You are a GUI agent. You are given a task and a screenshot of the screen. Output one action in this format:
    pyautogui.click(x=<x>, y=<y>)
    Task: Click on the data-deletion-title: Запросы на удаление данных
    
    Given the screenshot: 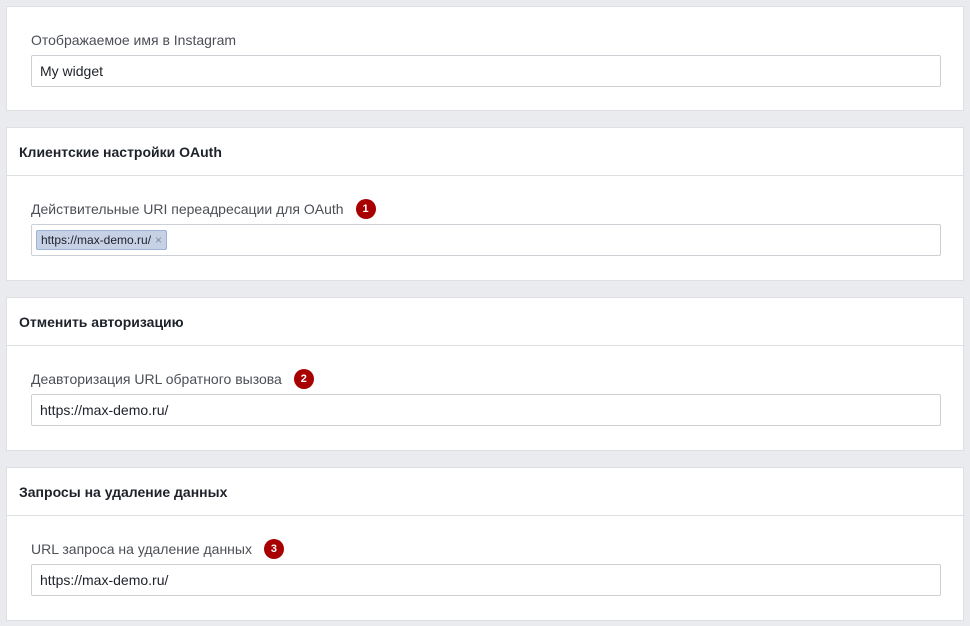 What is the action you would take?
    pyautogui.click(x=123, y=491)
    